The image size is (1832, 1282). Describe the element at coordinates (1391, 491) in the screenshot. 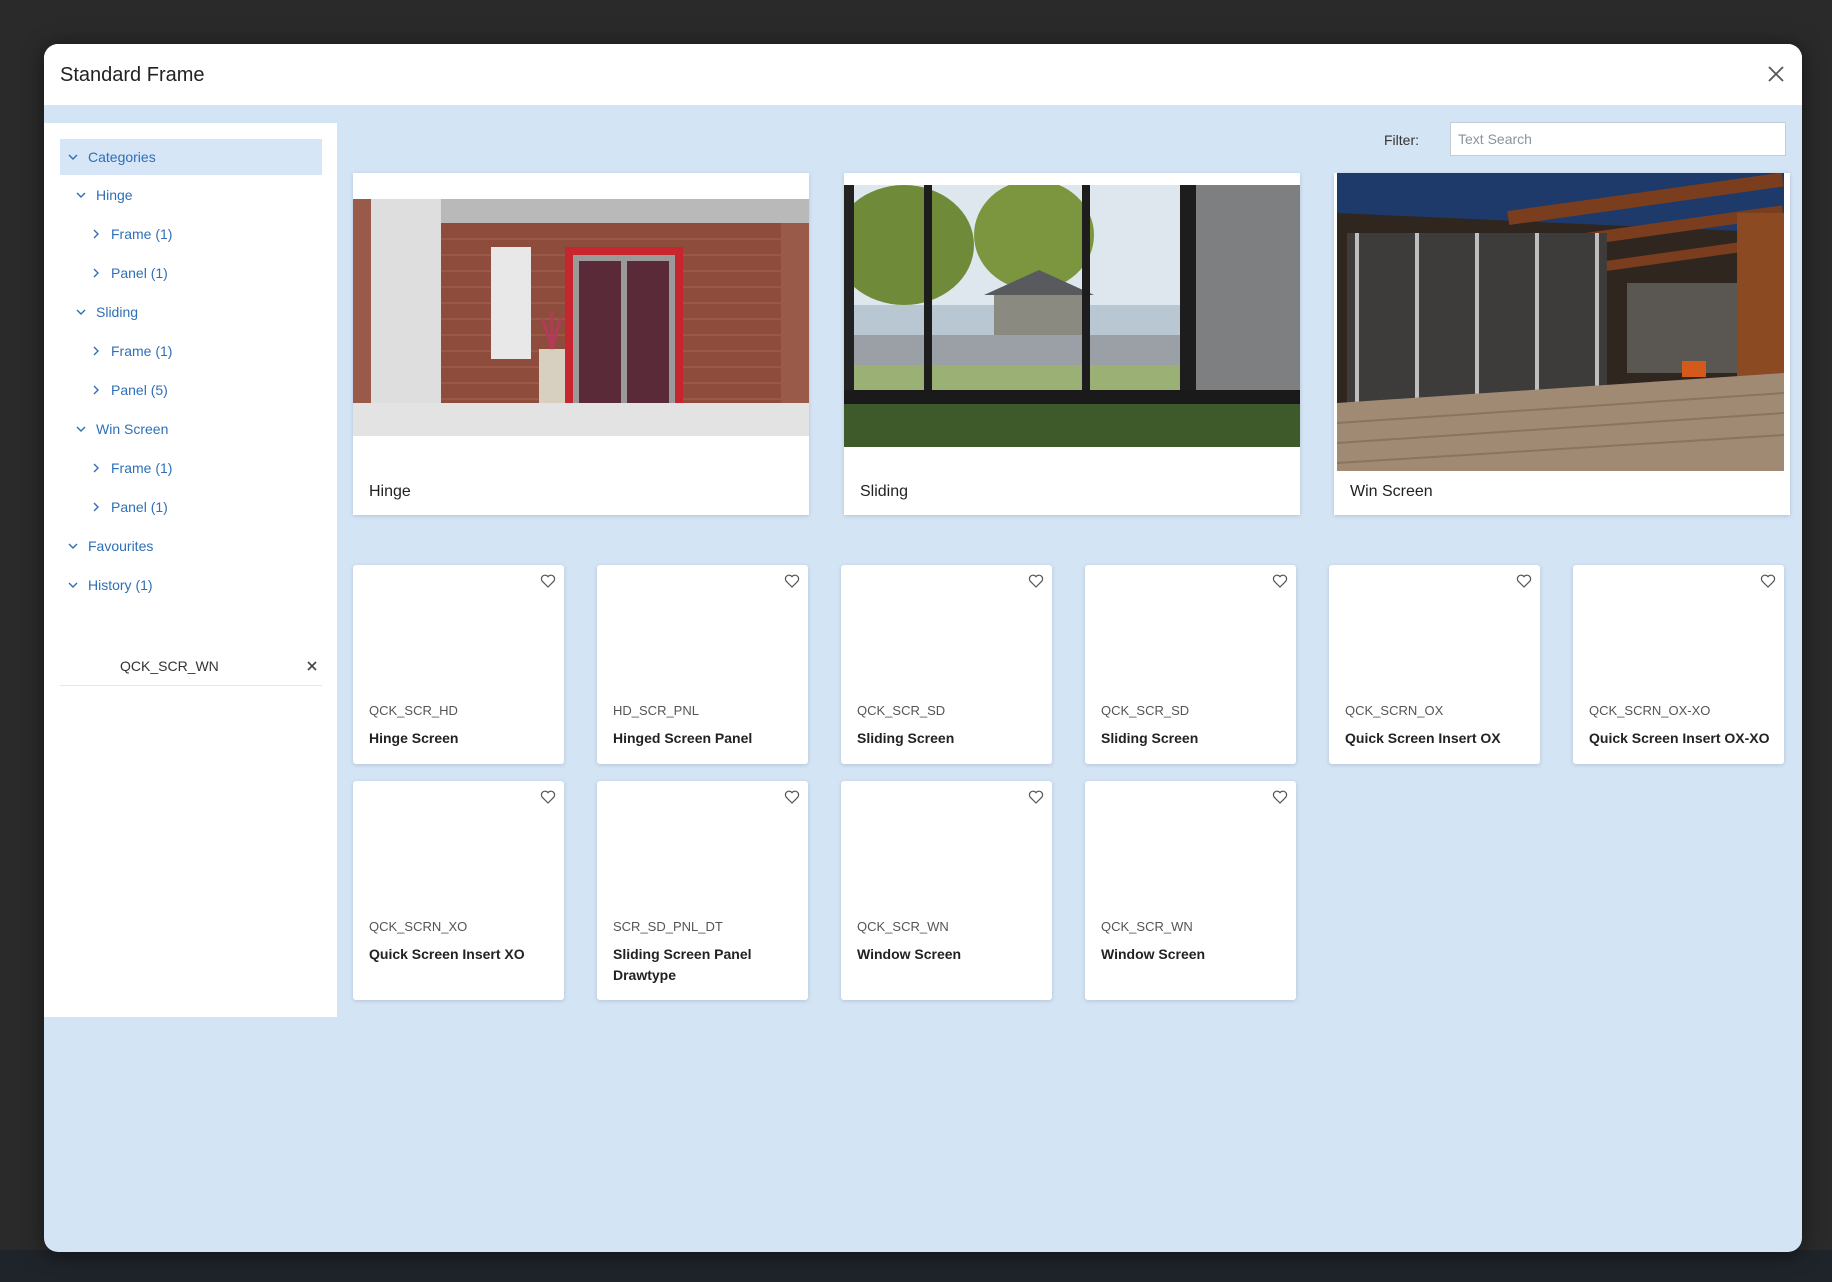

I see `category-card-label: Win Screen` at that location.